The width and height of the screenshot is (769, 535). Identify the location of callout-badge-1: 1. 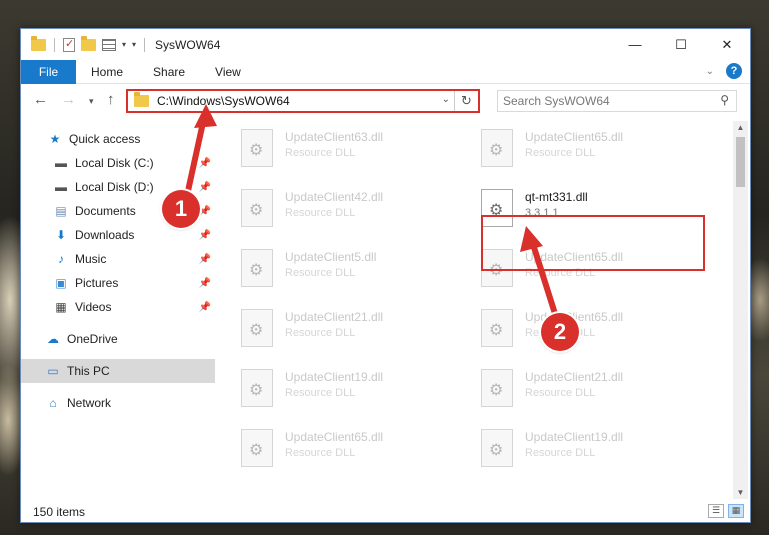
(181, 209).